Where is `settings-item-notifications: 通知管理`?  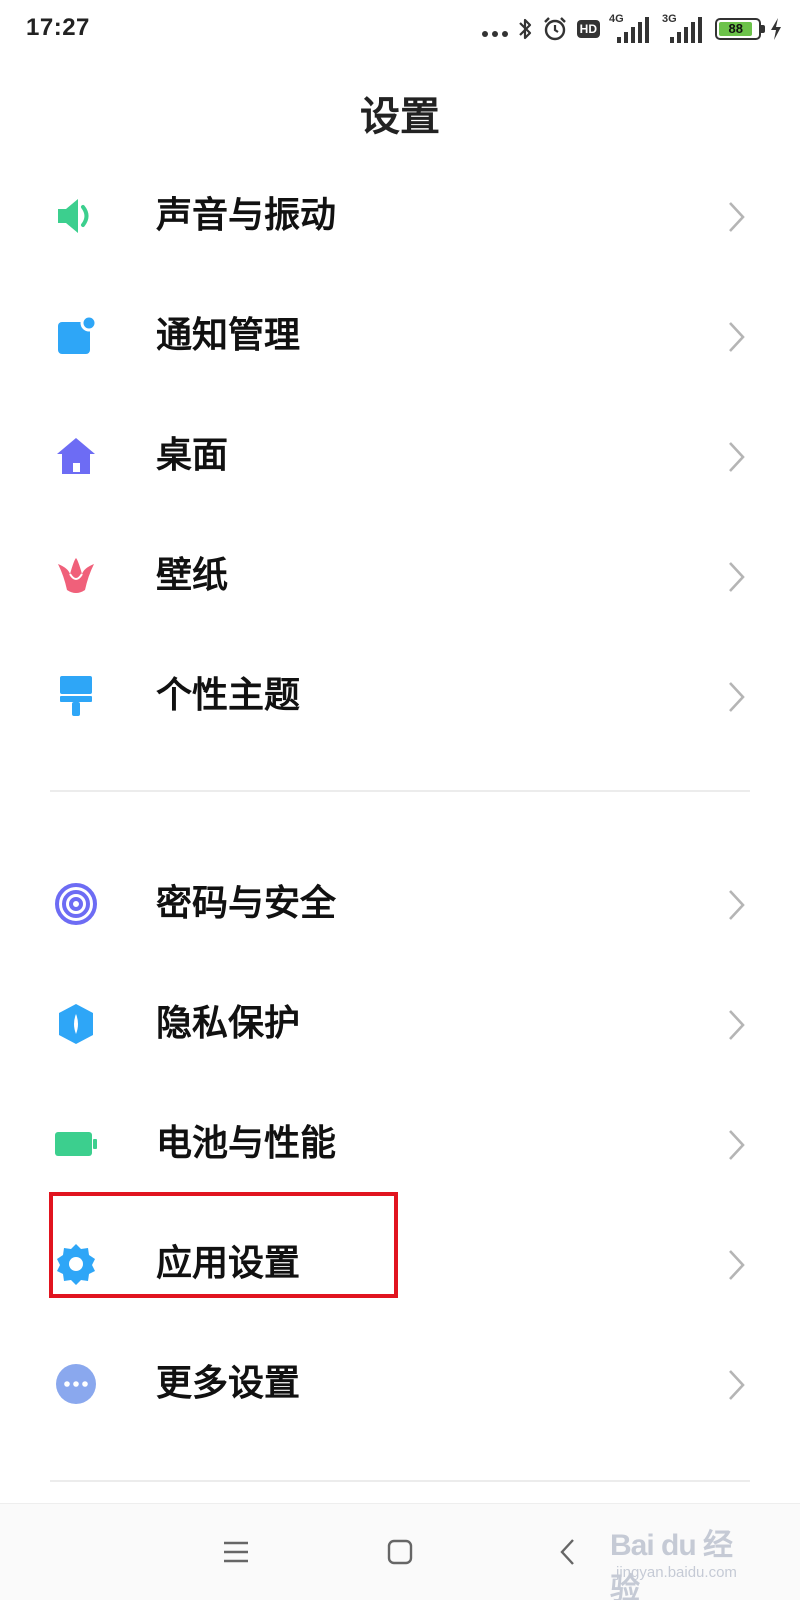 settings-item-notifications: 通知管理 is located at coordinates (400, 334).